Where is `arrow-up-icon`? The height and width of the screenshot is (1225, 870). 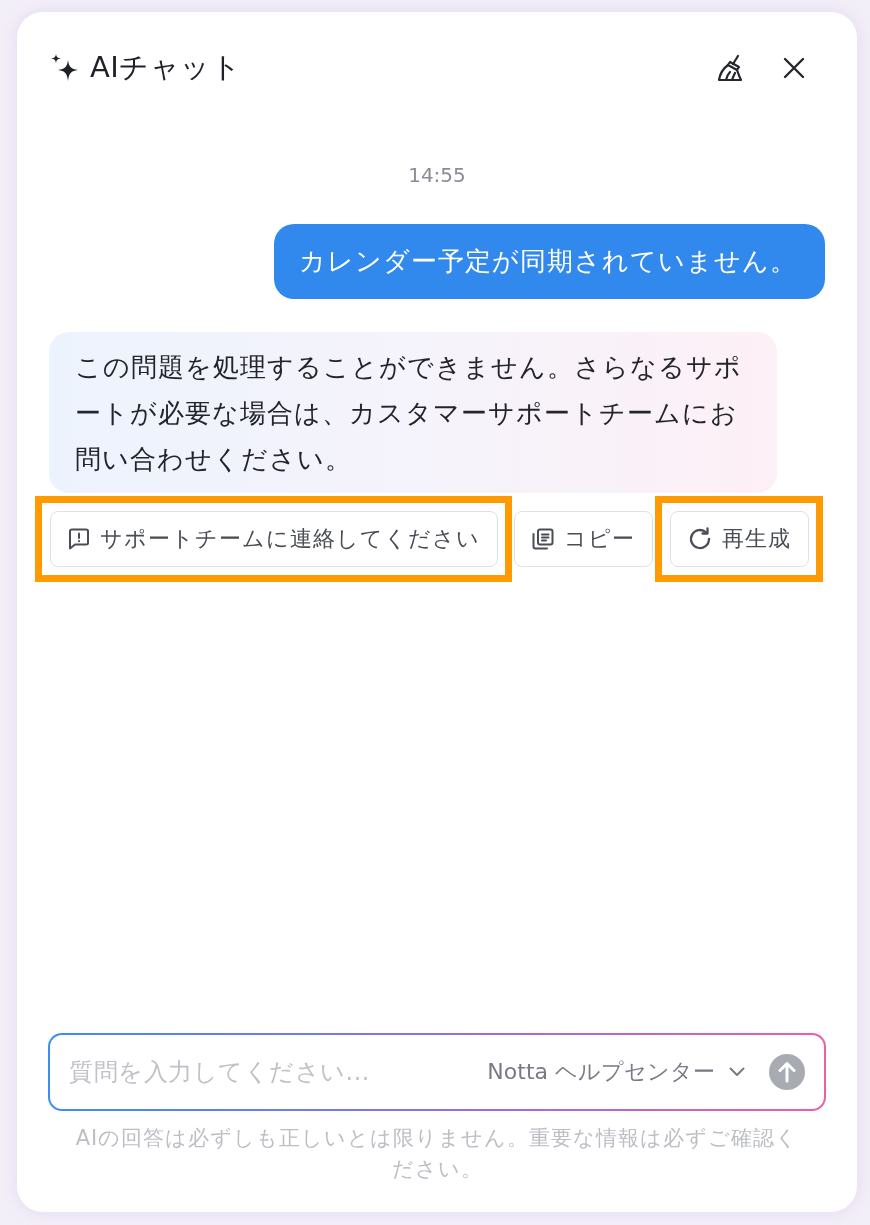
arrow-up-icon is located at coordinates (787, 1072).